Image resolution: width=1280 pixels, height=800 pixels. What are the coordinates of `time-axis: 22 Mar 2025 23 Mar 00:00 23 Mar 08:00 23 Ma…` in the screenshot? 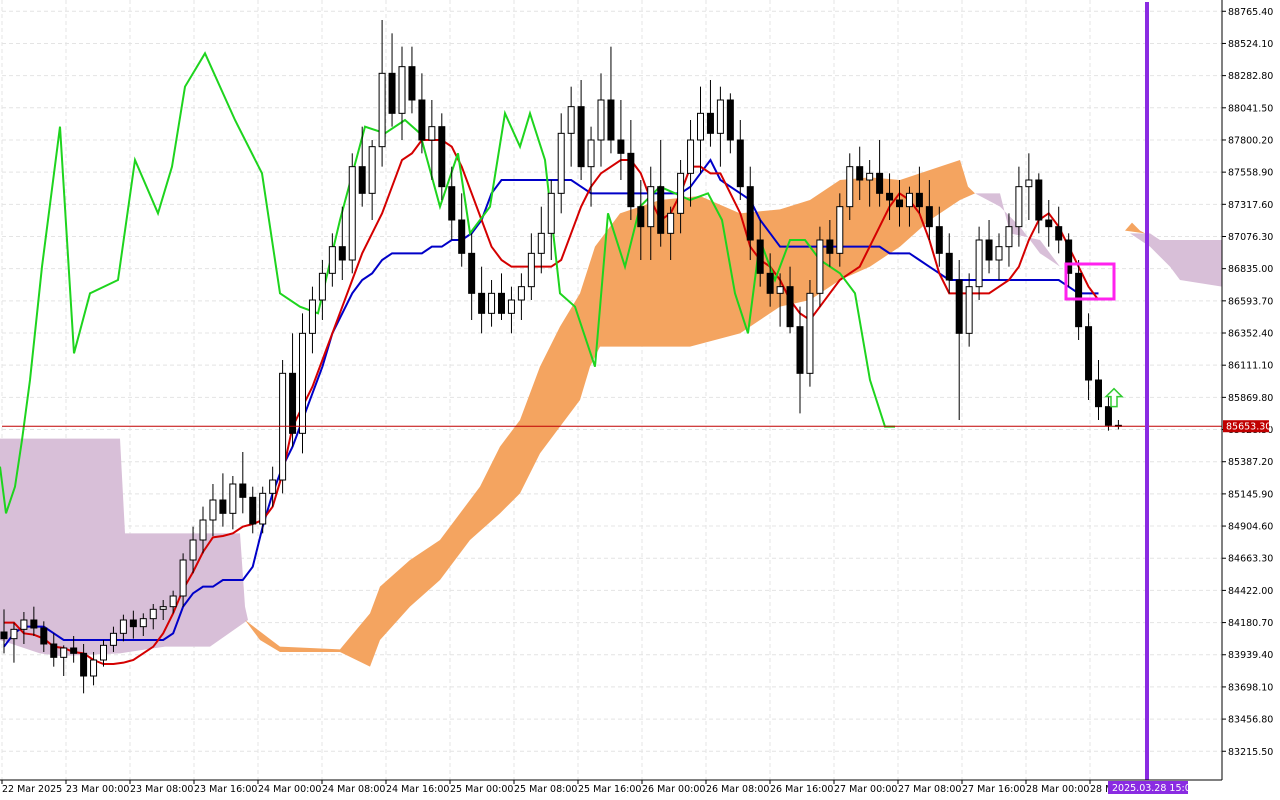 It's located at (557, 787).